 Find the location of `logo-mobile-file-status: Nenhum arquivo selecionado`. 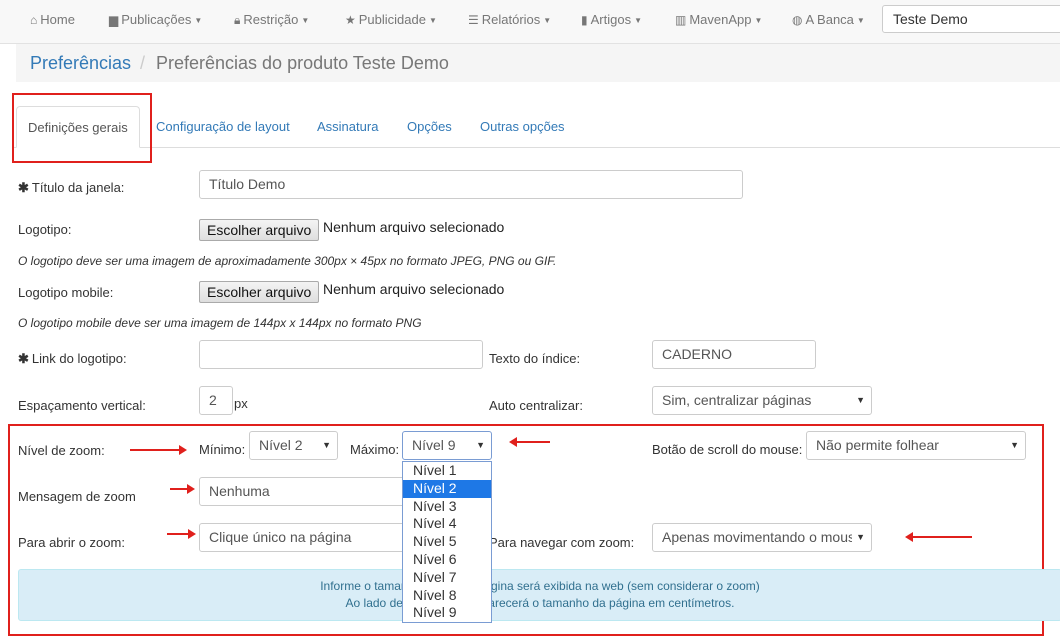

logo-mobile-file-status: Nenhum arquivo selecionado is located at coordinates (414, 289).